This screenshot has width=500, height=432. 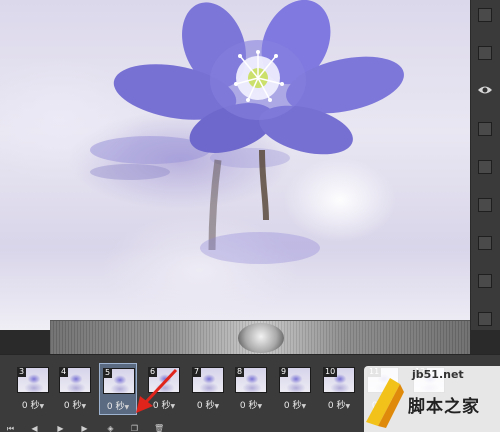 What do you see at coordinates (34, 428) in the screenshot?
I see `previous-frame-icon: ◀` at bounding box center [34, 428].